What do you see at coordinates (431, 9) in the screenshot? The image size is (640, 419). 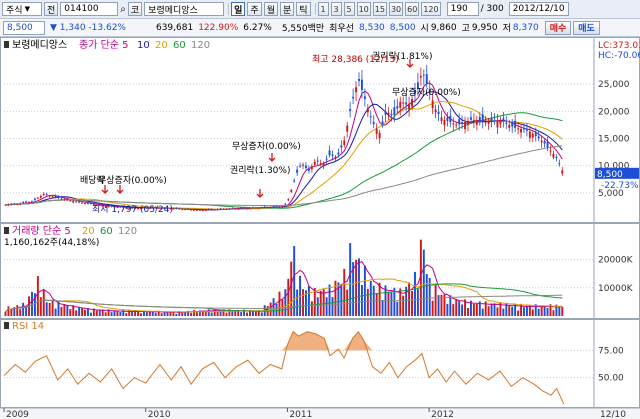 I see `minute-step-120: 120` at bounding box center [431, 9].